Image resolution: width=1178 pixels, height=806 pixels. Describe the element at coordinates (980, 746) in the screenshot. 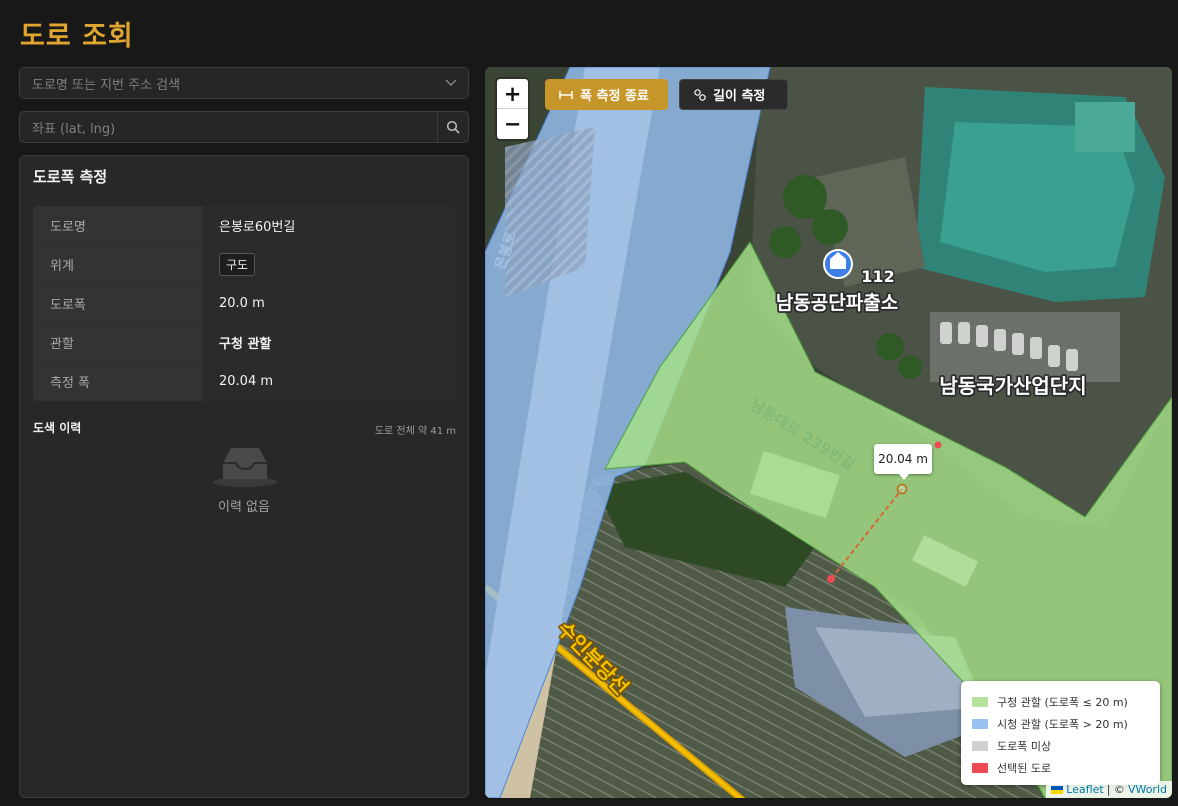

I see `legend-swatch-unknown` at that location.